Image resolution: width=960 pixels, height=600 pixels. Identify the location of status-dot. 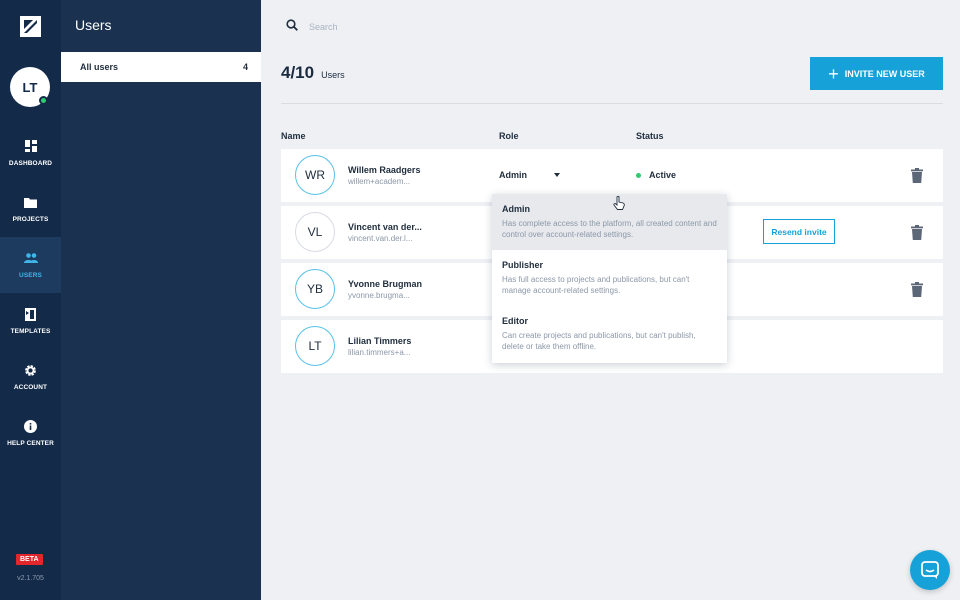
(638, 175).